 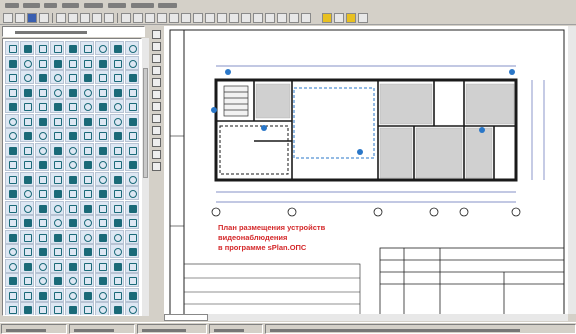 What do you see at coordinates (156, 82) in the screenshot?
I see `arc-icon` at bounding box center [156, 82].